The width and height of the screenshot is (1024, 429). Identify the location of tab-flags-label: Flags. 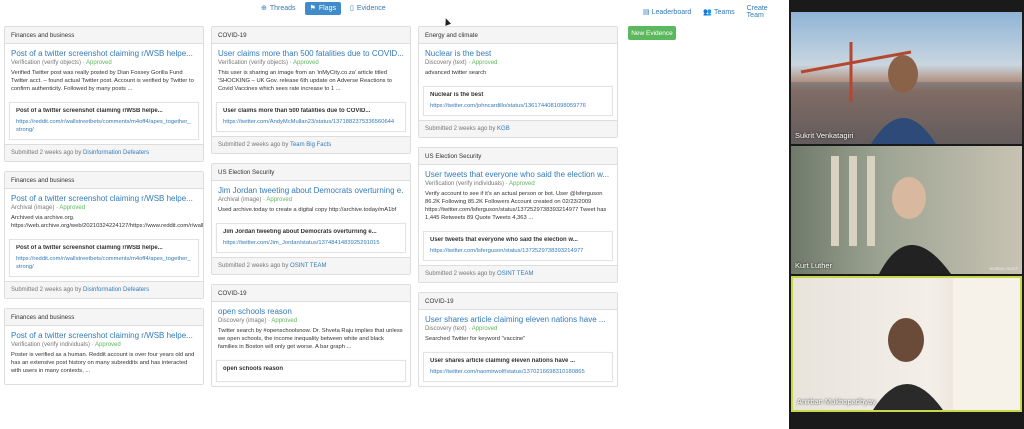
(327, 8).